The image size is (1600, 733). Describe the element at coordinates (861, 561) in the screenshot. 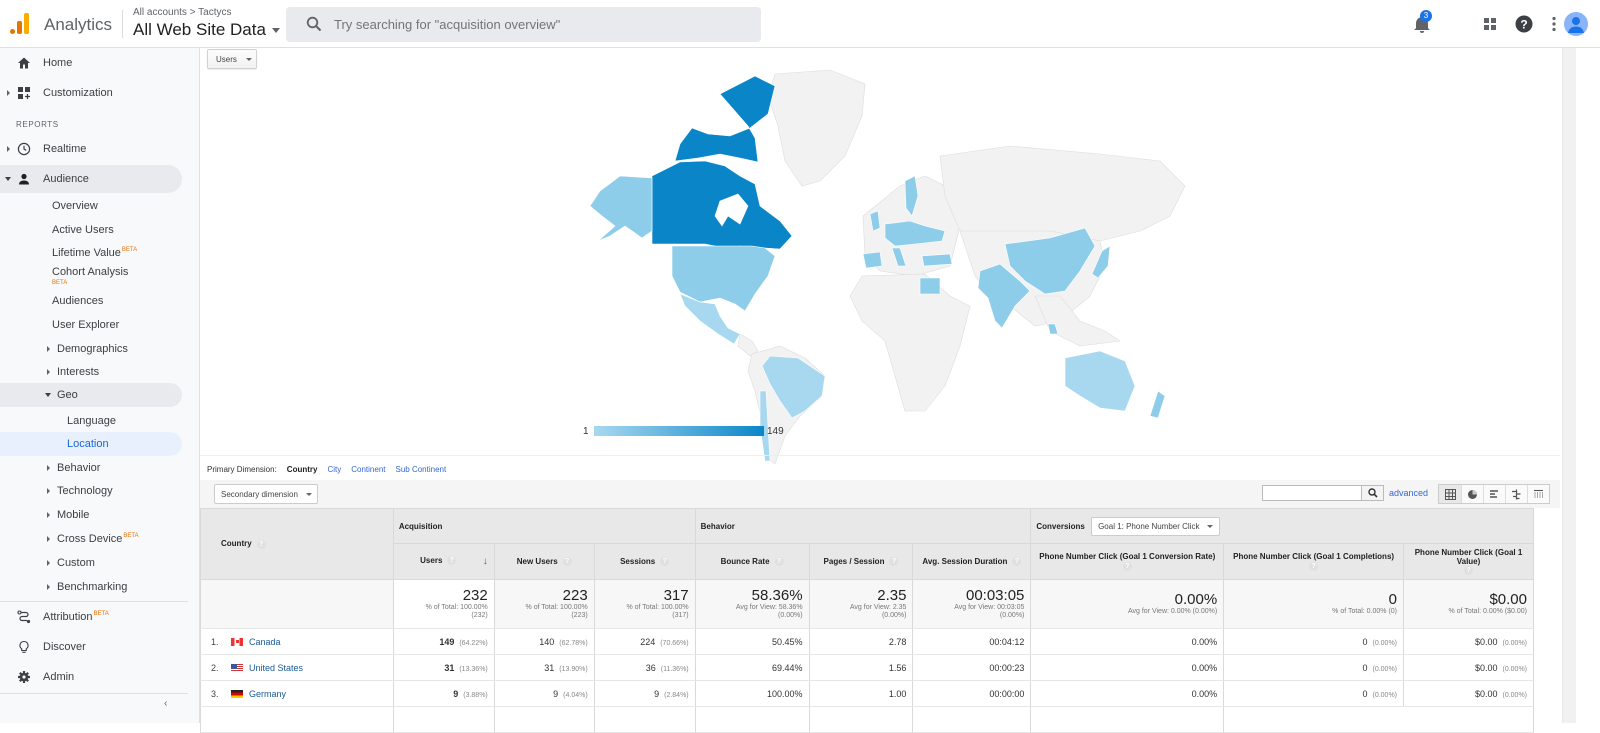

I see `column-header-pages-session: Pages / Session?` at that location.